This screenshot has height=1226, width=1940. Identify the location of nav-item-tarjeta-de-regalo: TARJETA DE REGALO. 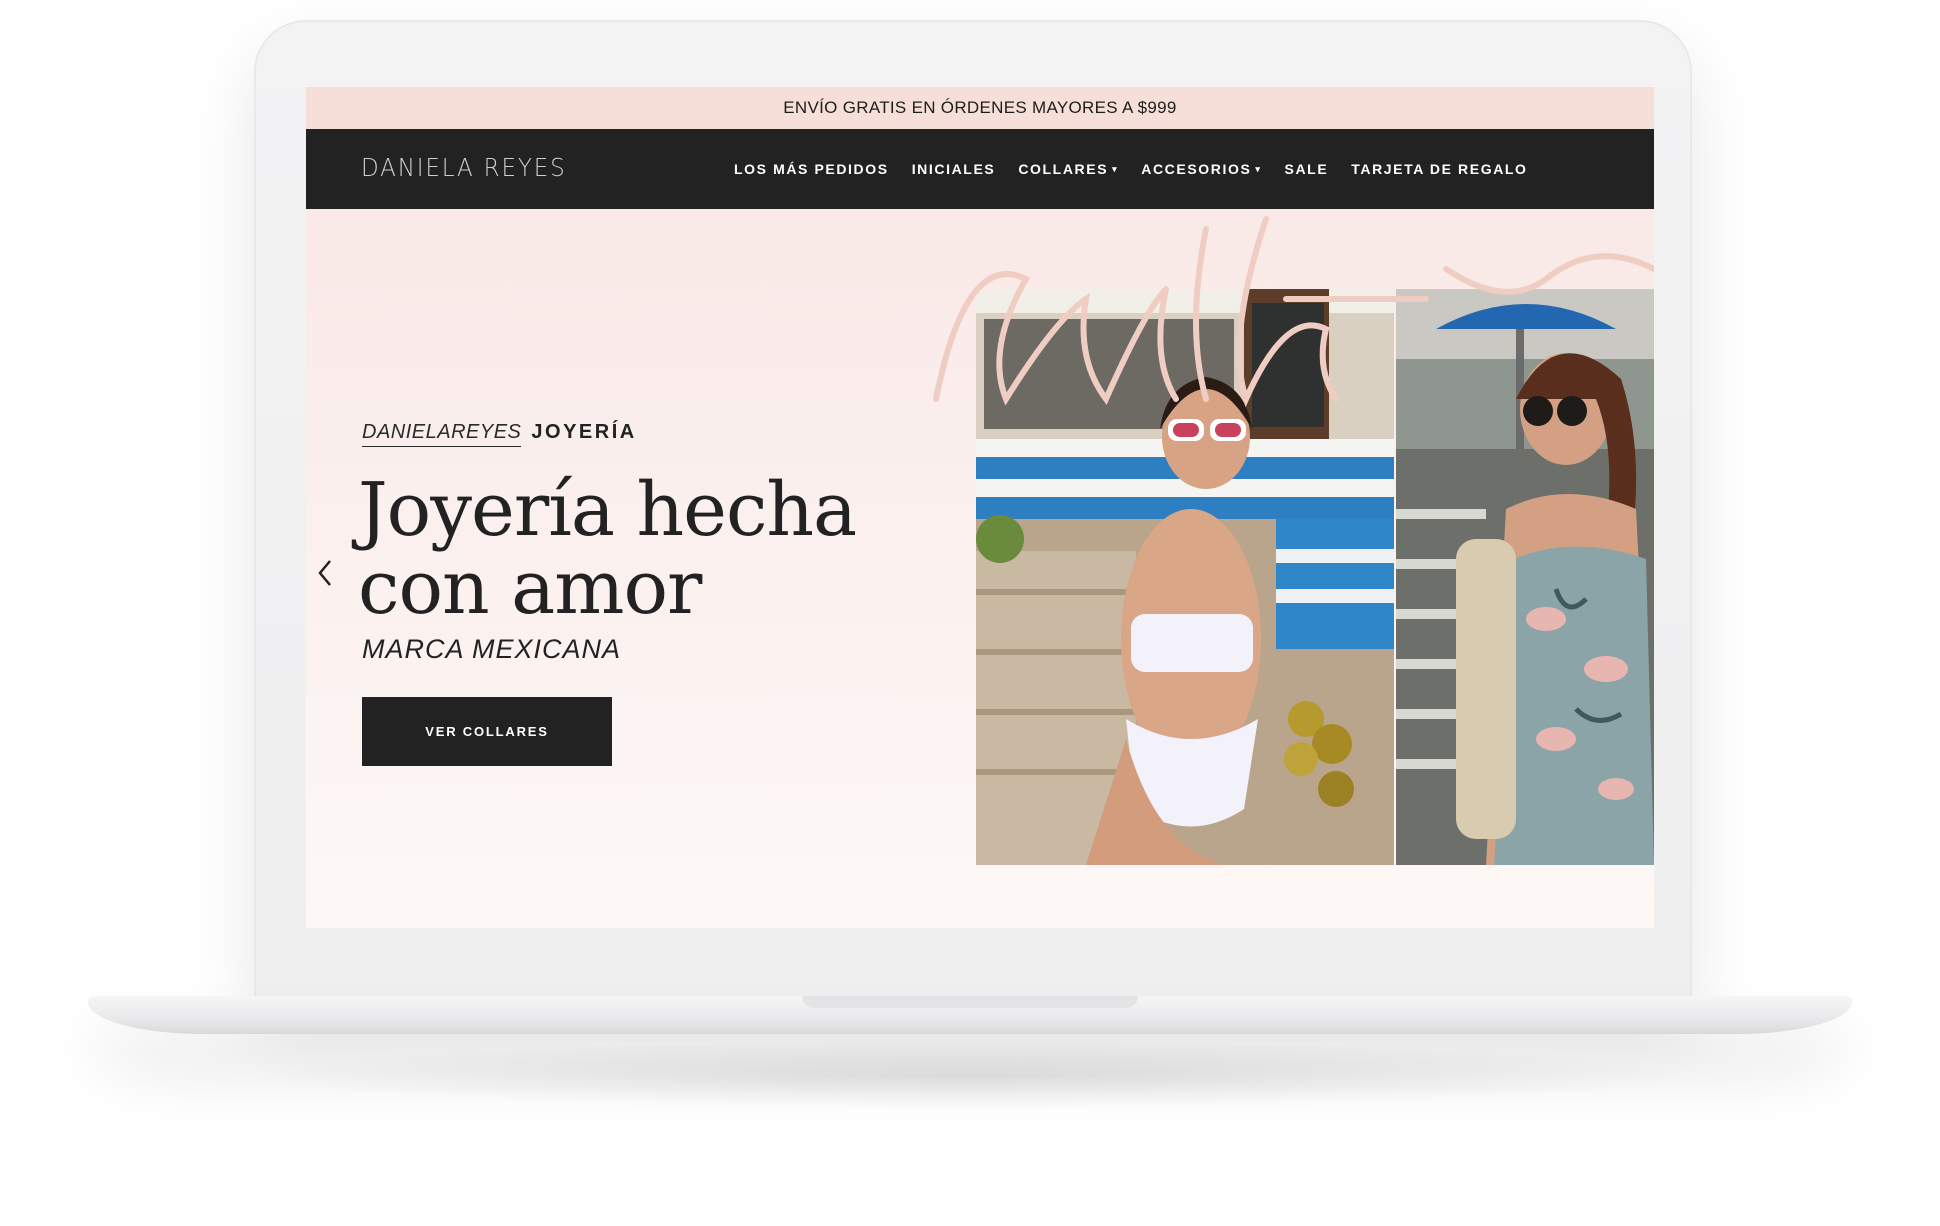
(1439, 169).